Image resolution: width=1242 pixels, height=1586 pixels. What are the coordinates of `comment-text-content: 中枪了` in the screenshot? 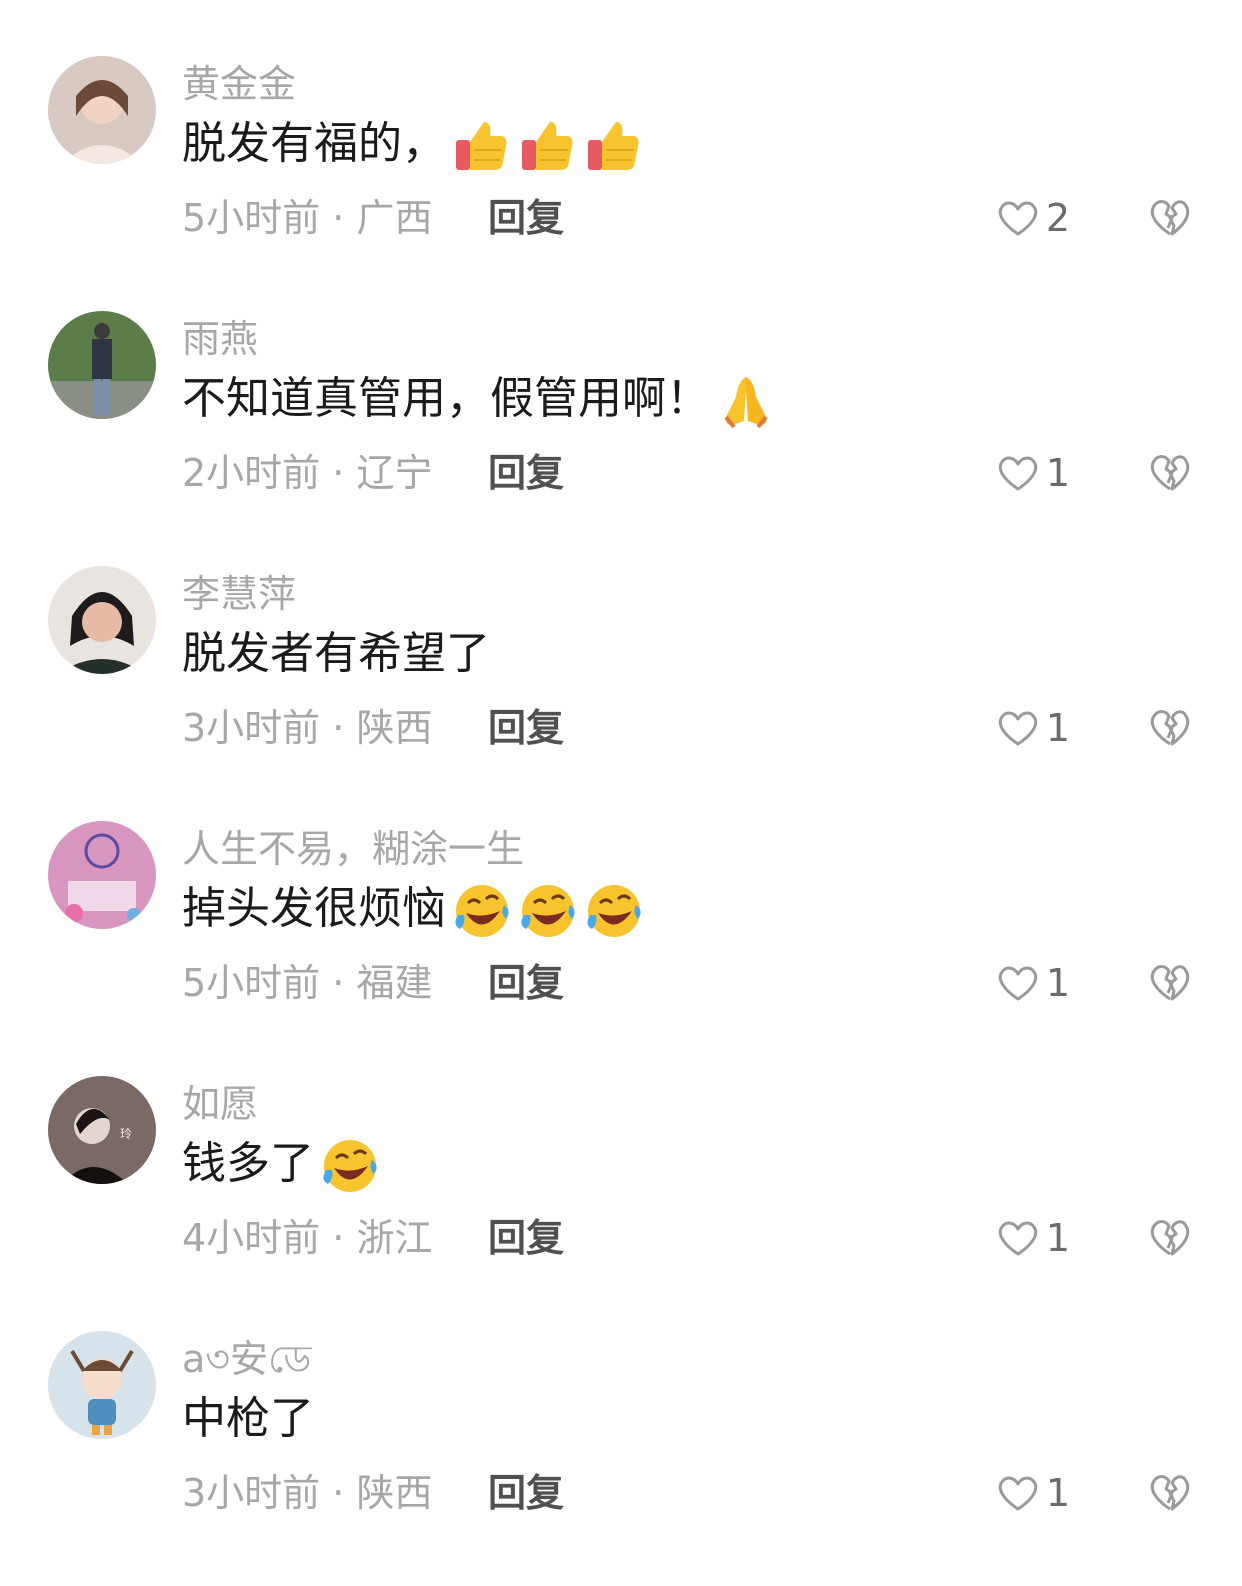 It's located at (248, 1418).